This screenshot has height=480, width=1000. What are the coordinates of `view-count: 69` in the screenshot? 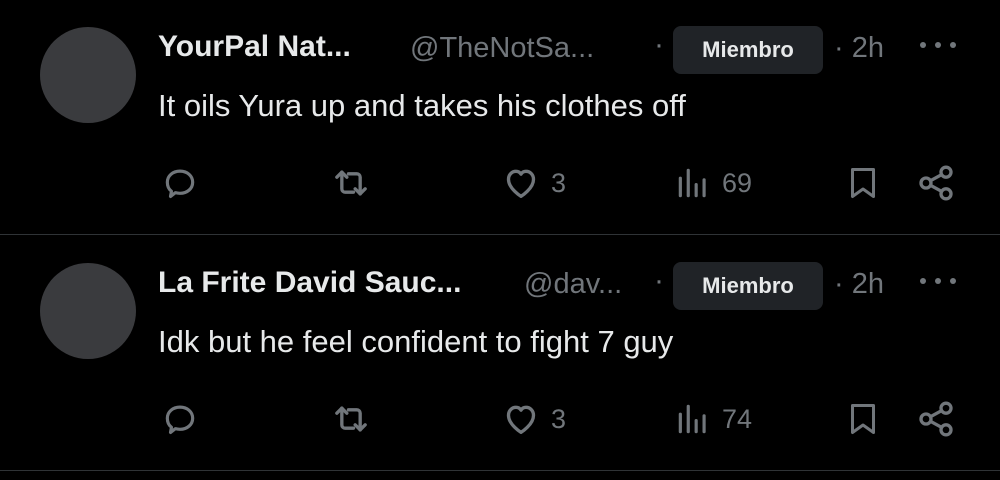 It's located at (737, 182).